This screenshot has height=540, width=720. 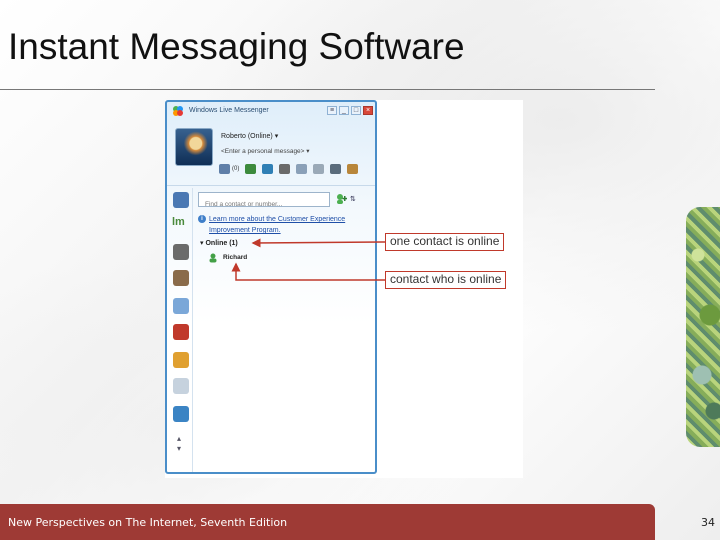 I want to click on callout-online-contact: contact who is online, so click(x=446, y=280).